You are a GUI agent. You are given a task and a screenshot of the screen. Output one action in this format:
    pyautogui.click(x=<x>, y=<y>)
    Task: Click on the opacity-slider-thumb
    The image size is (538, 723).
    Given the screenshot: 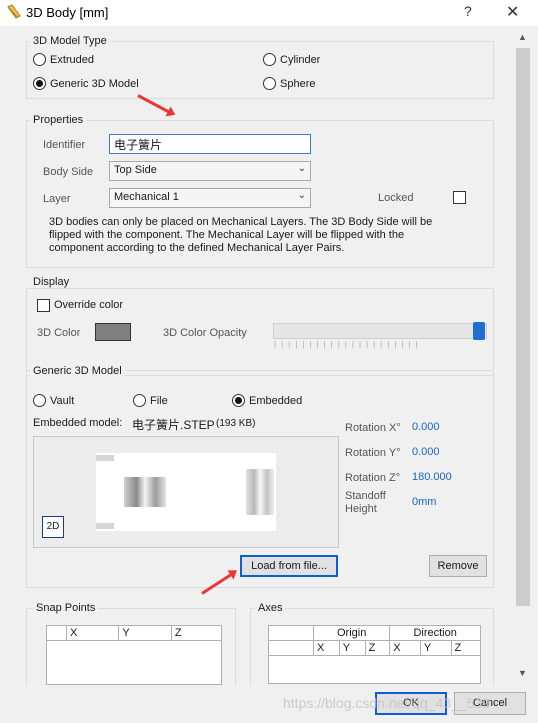 What is the action you would take?
    pyautogui.click(x=479, y=331)
    